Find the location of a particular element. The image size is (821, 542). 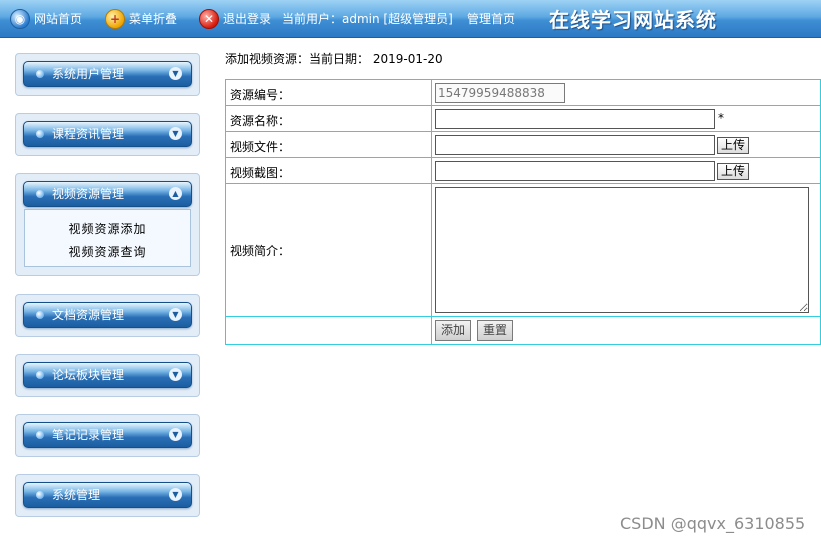

name-label: 资源名称： is located at coordinates (260, 121).